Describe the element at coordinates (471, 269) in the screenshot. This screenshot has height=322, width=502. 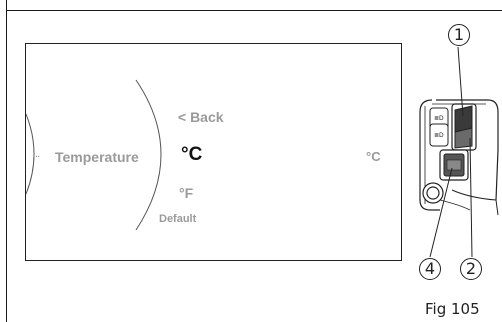
I see `callout-2: 2` at that location.